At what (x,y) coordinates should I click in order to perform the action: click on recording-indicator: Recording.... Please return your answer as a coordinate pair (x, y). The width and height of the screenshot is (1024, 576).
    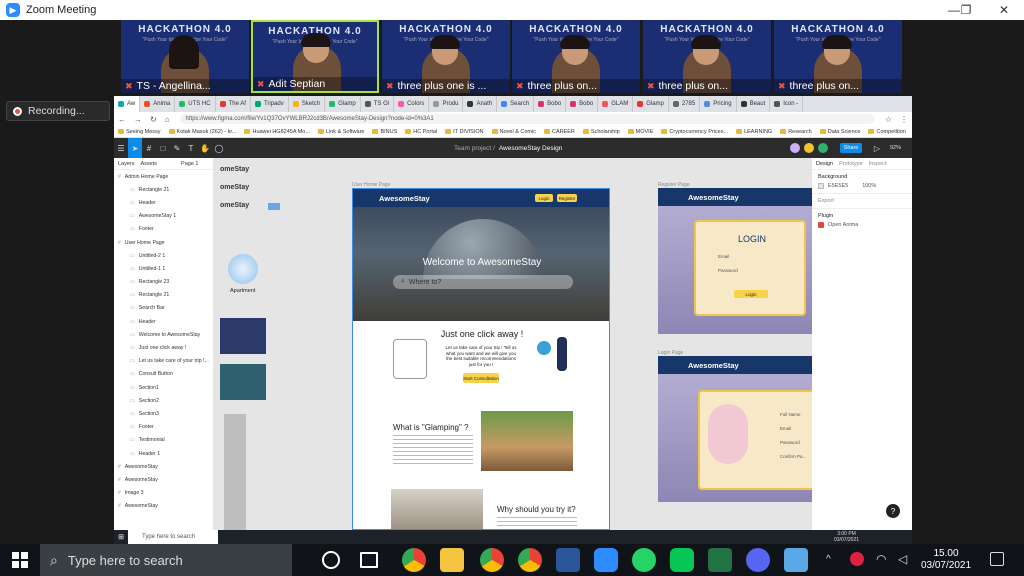
    Looking at the image, I should click on (58, 111).